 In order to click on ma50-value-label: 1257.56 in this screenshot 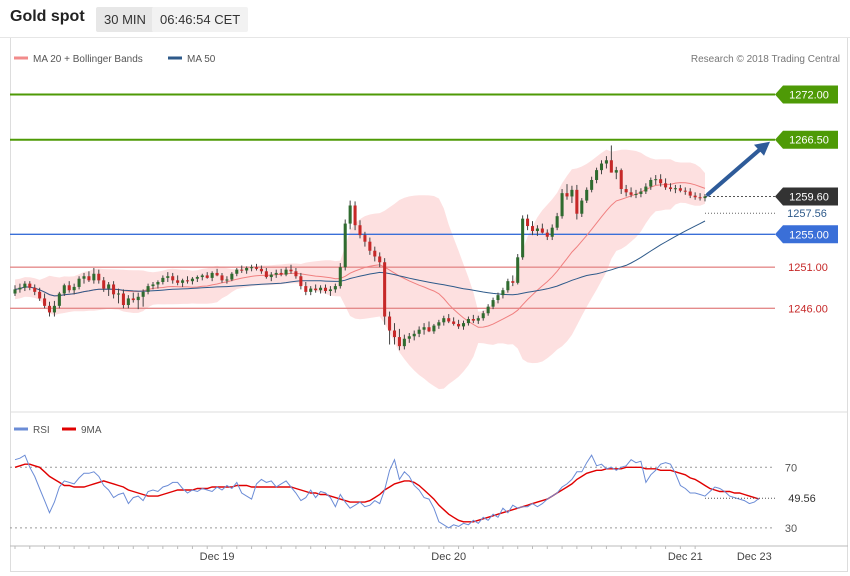, I will do `click(807, 214)`.